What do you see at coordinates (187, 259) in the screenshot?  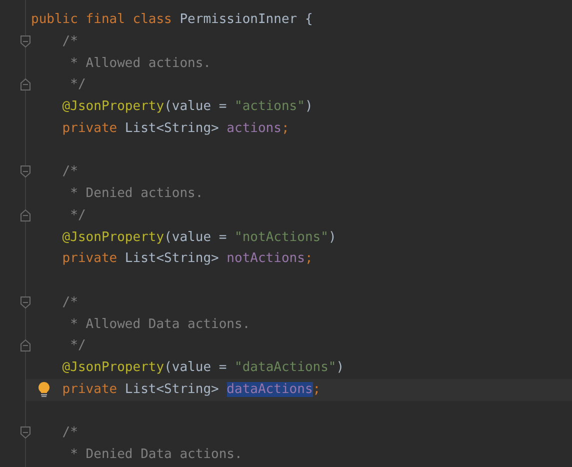 I see `code-line: private List<String> notActions;` at bounding box center [187, 259].